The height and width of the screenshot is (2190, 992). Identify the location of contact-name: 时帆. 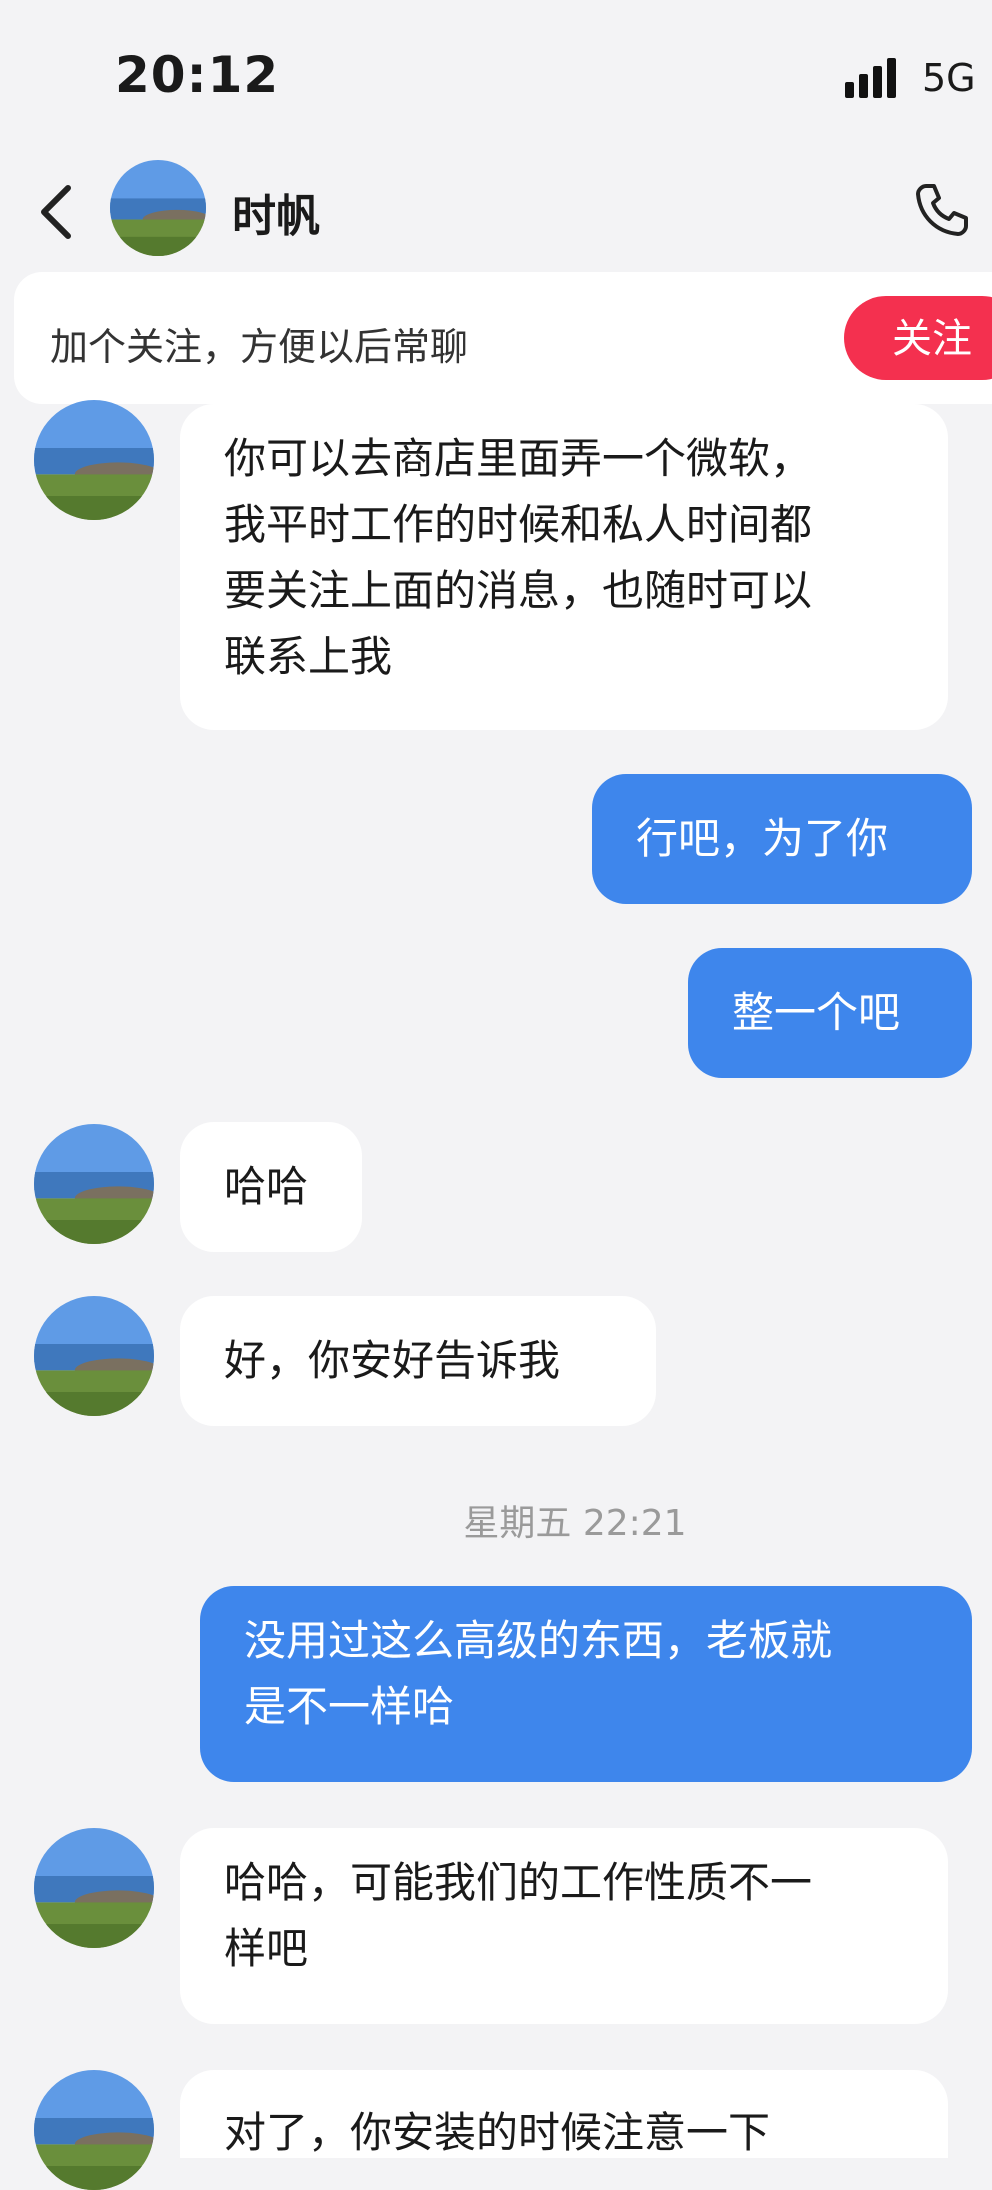
(276, 212).